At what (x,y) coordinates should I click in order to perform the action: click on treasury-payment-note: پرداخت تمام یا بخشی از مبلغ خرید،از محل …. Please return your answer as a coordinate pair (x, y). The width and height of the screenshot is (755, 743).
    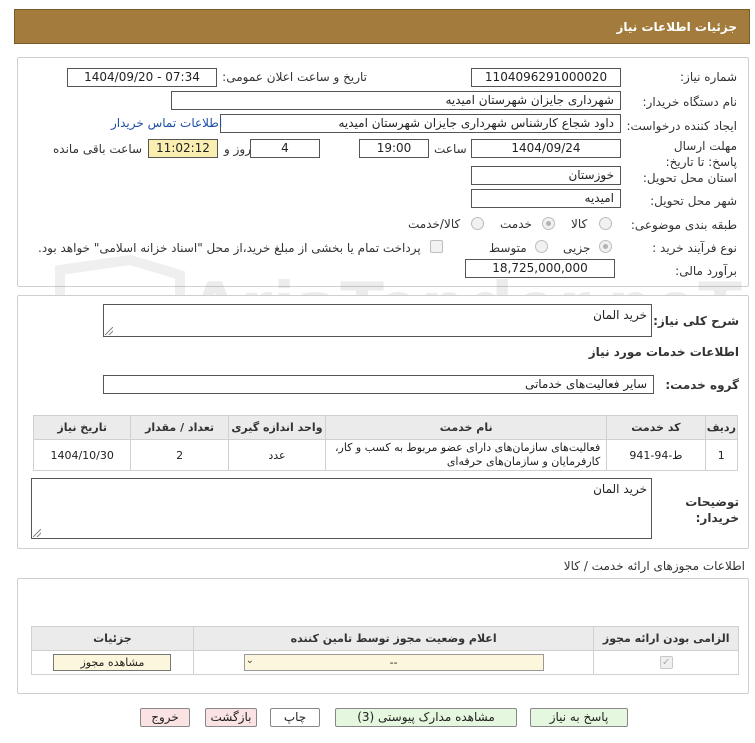
    Looking at the image, I should click on (229, 248).